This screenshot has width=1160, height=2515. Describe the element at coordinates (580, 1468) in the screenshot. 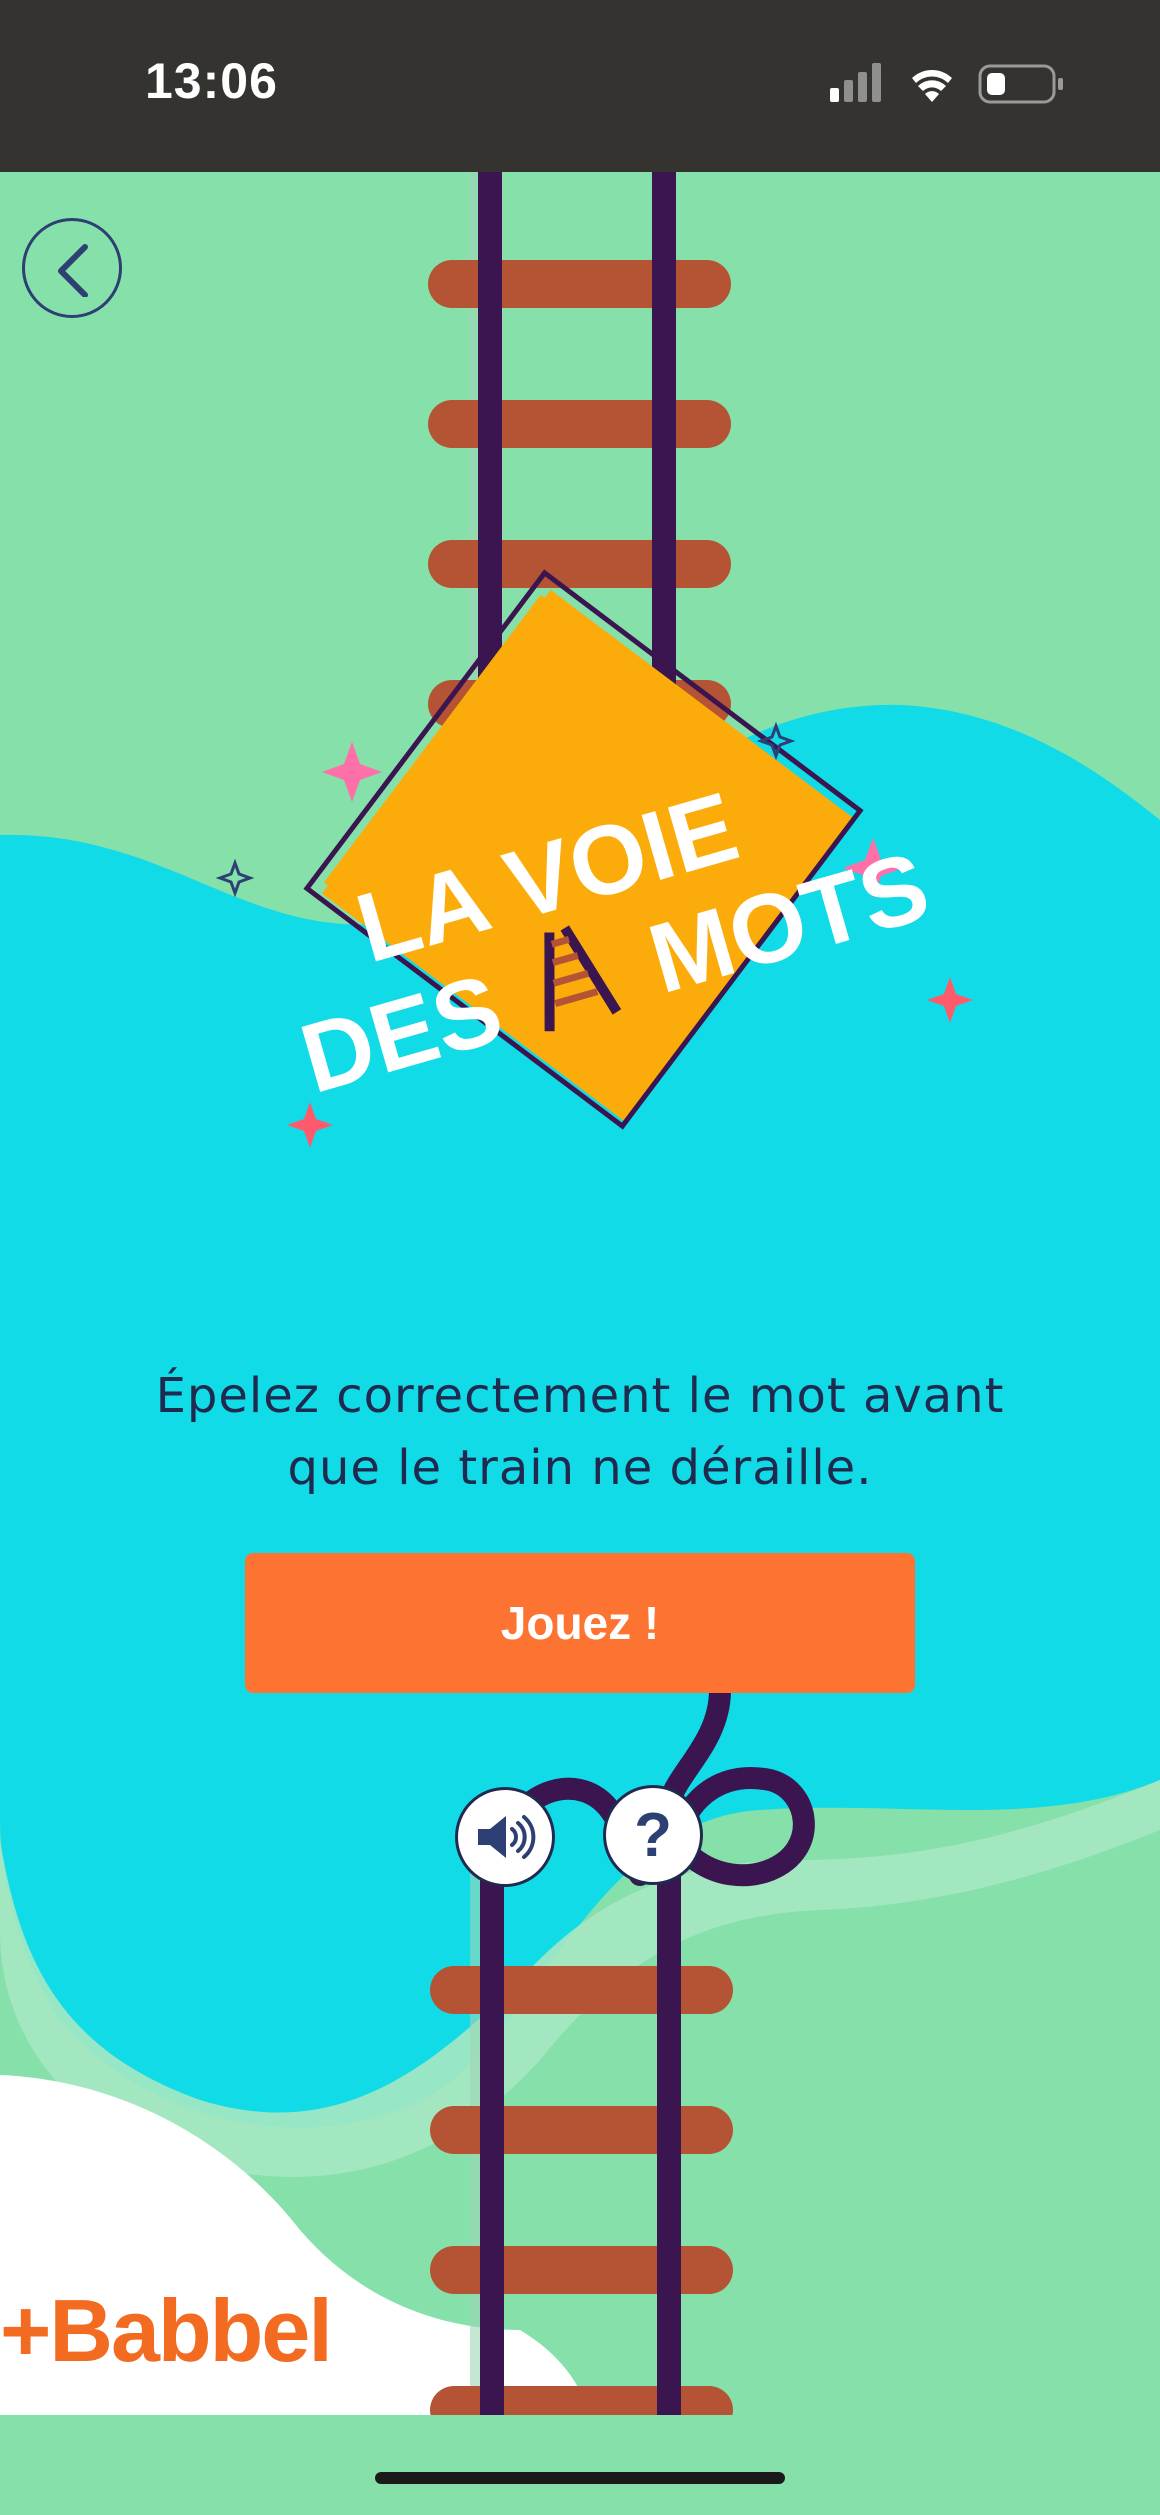

I see `instruction-line-2: que le train ne déraille.` at that location.